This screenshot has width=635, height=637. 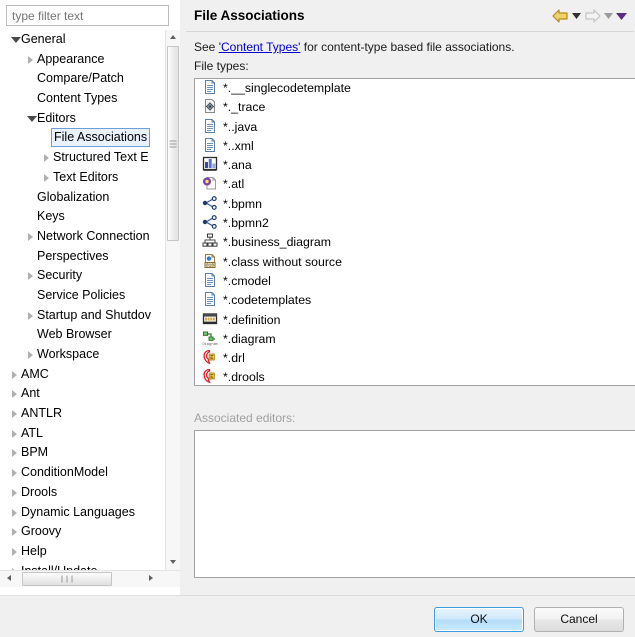 What do you see at coordinates (90, 119) in the screenshot?
I see `sidebar-item-editors: Editors` at bounding box center [90, 119].